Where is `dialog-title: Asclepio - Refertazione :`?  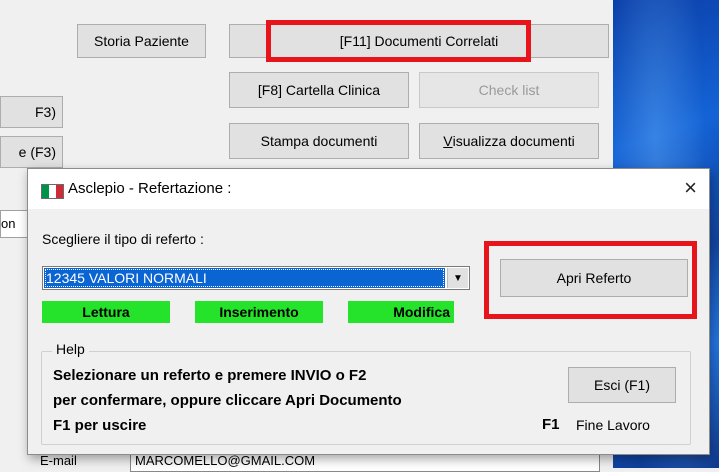
dialog-title: Asclepio - Refertazione : is located at coordinates (150, 188).